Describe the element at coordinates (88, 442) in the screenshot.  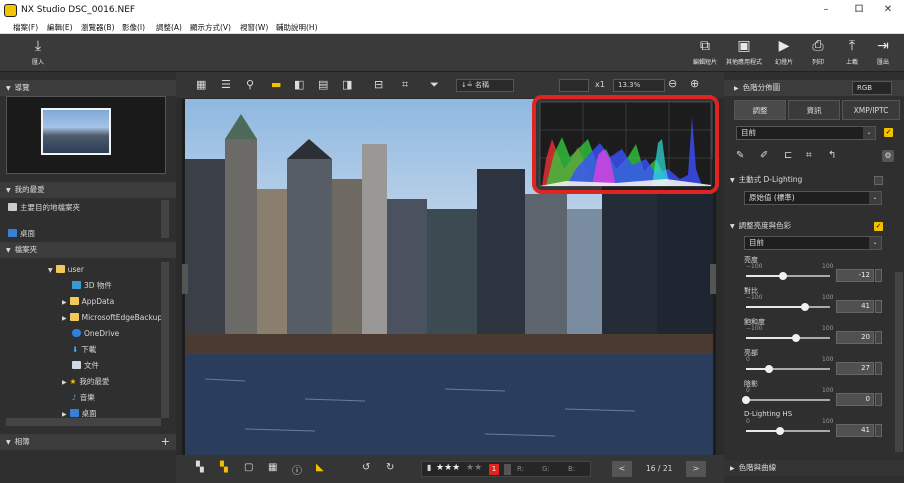
I see `album-header: ▼ 相簿 +` at that location.